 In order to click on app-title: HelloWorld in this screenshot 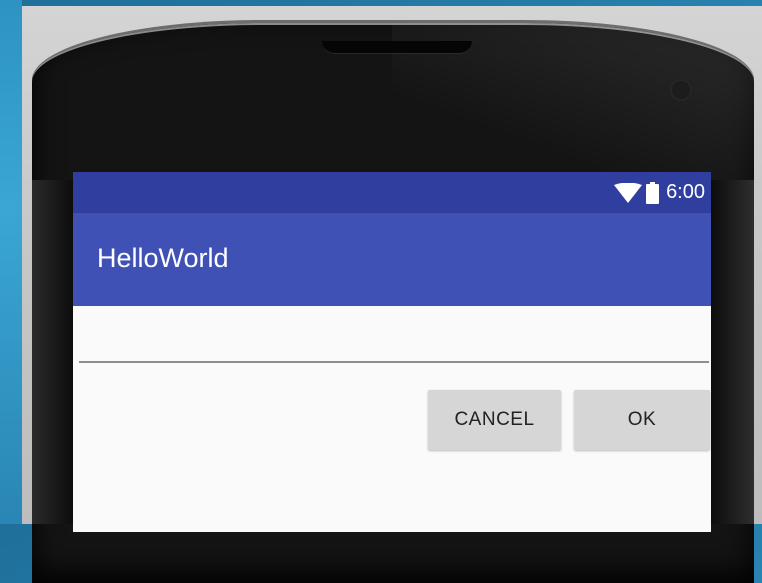, I will do `click(163, 258)`.